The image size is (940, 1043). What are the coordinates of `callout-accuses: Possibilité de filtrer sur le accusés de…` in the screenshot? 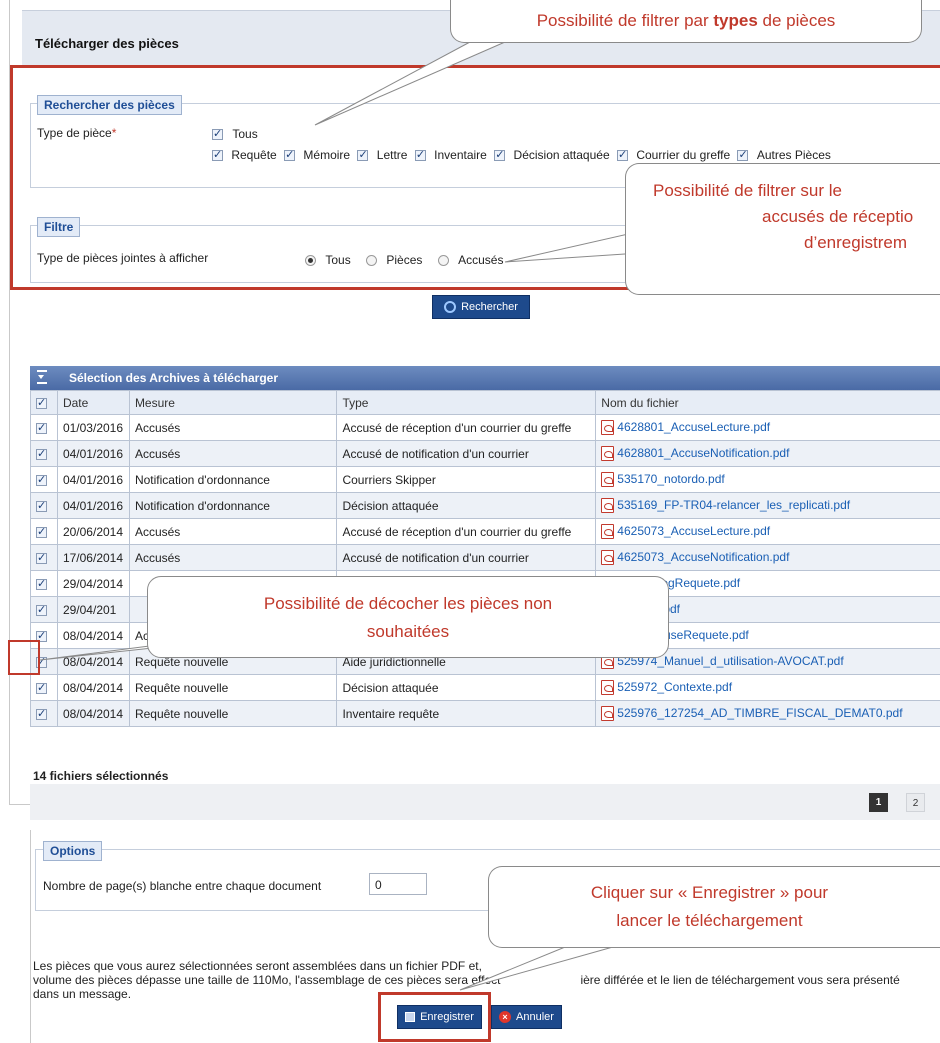 It's located at (782, 229).